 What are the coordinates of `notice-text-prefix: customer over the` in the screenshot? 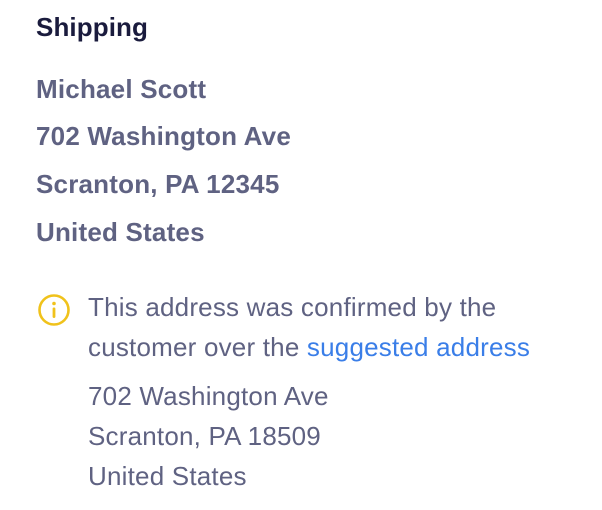 It's located at (197, 347).